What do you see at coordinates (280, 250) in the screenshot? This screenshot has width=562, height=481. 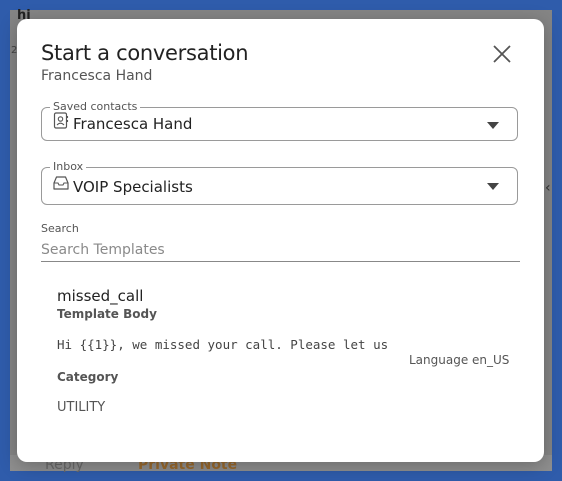 I see `search-templates-input` at bounding box center [280, 250].